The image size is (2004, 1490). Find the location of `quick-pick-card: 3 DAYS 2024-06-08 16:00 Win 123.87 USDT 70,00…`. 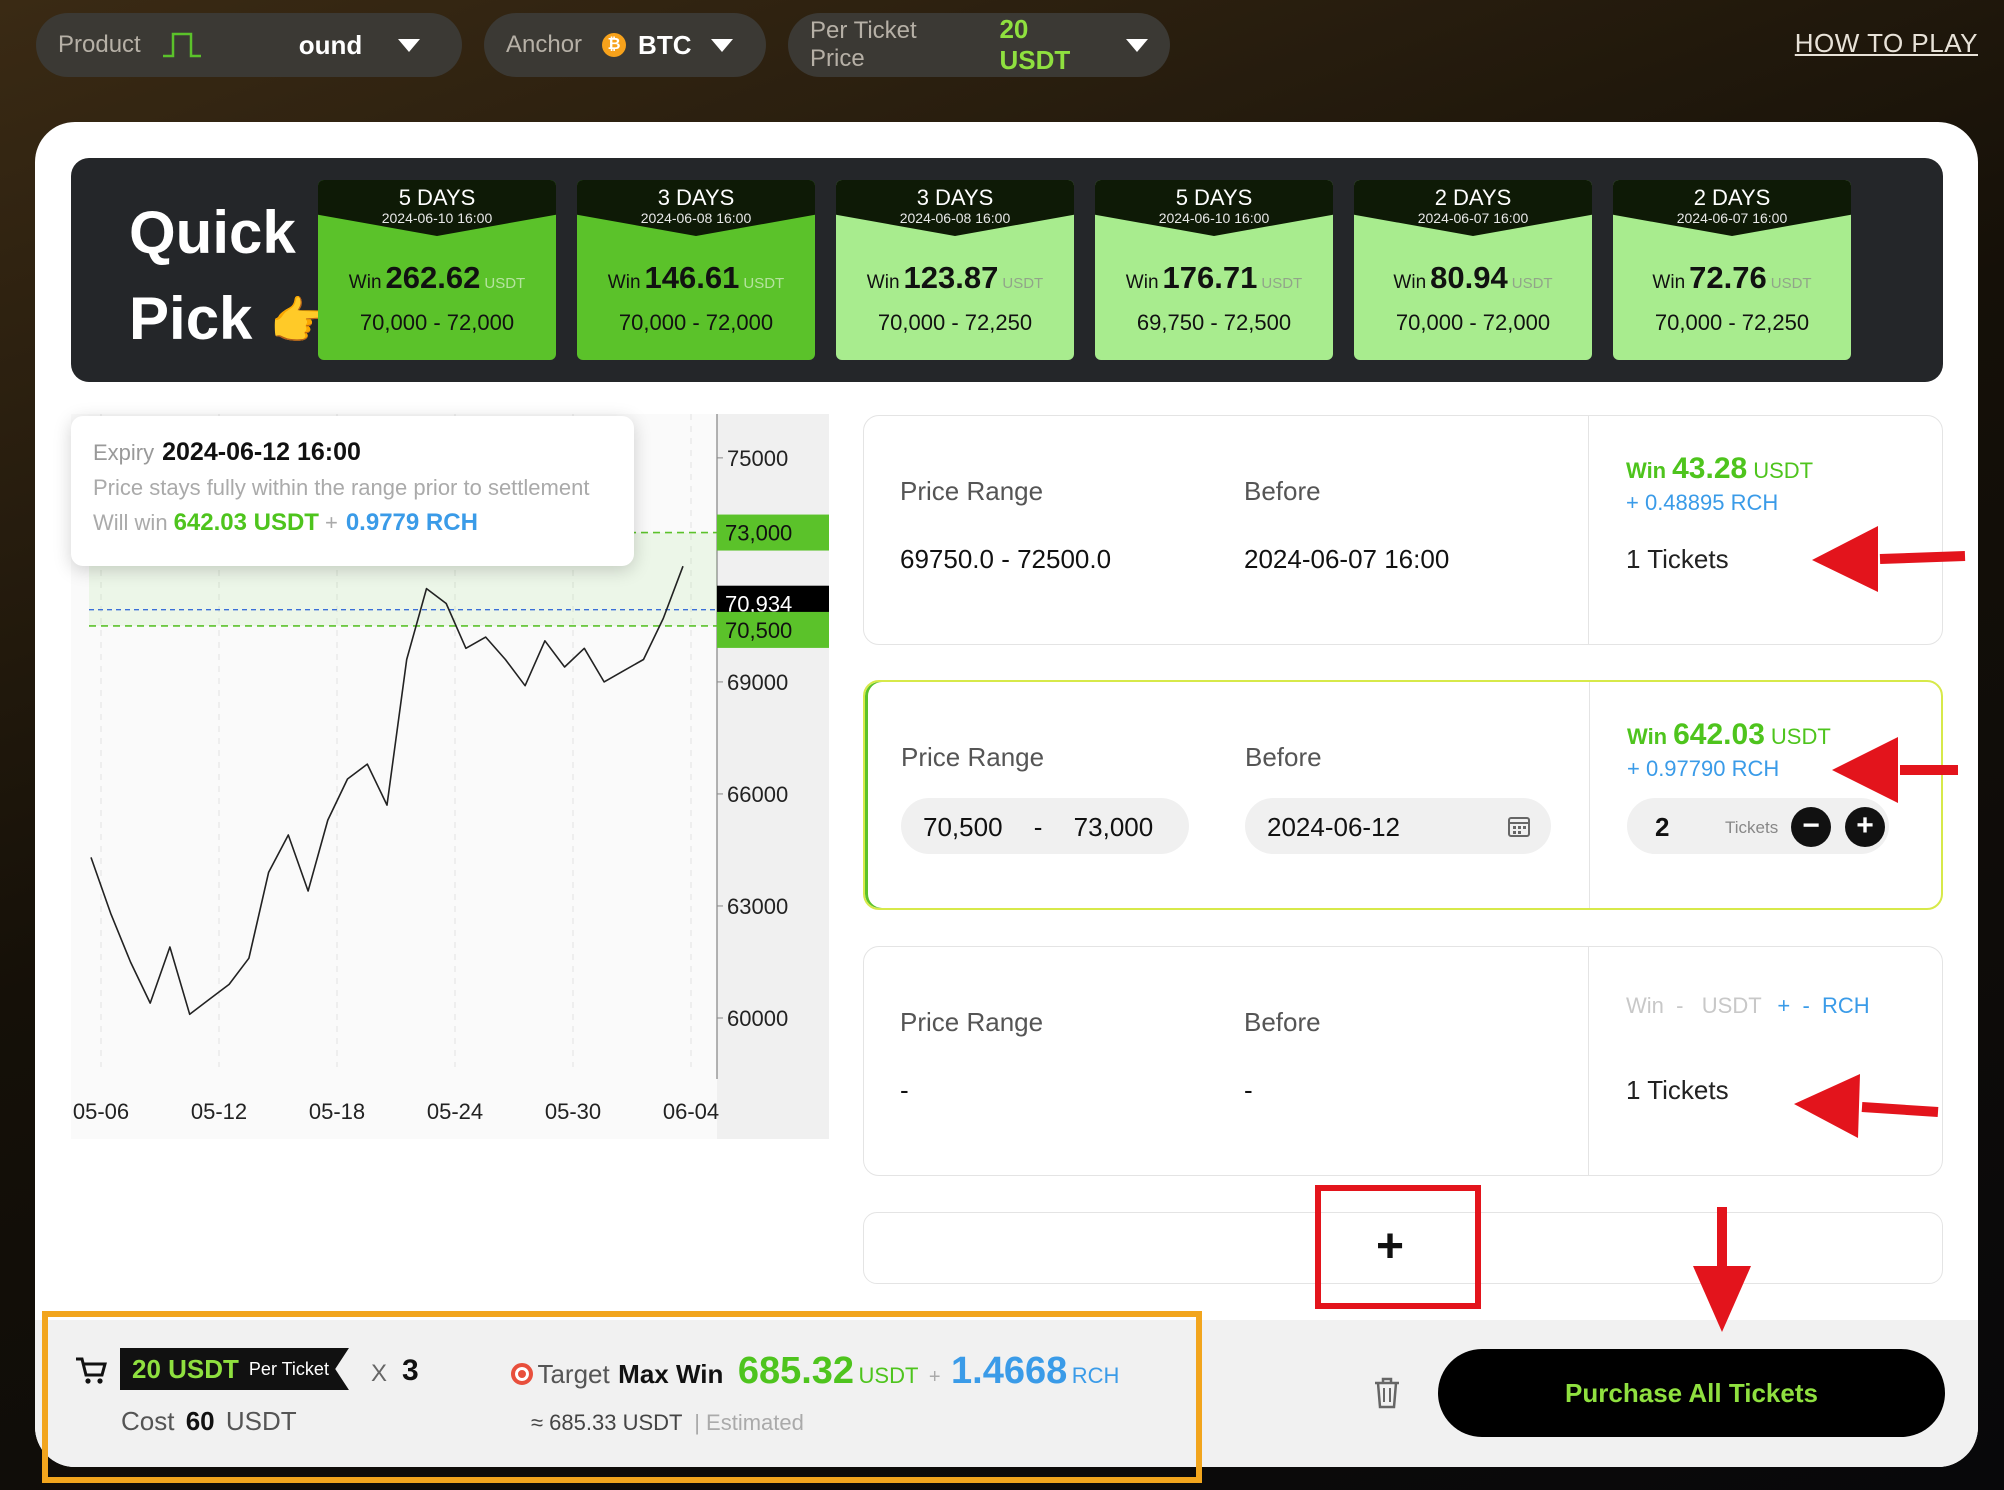

quick-pick-card: 3 DAYS 2024-06-08 16:00 Win 123.87 USDT 70,00… is located at coordinates (955, 270).